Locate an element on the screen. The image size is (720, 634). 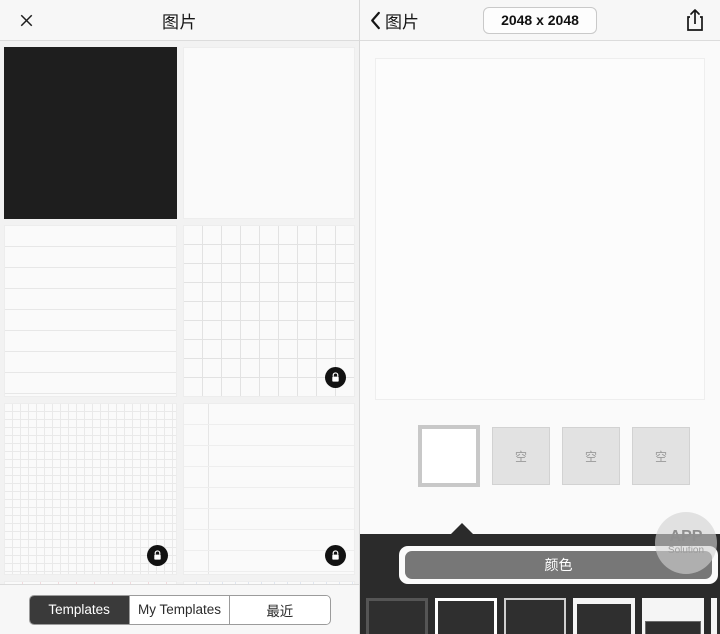
page-title: 图片 is located at coordinates (179, 22).